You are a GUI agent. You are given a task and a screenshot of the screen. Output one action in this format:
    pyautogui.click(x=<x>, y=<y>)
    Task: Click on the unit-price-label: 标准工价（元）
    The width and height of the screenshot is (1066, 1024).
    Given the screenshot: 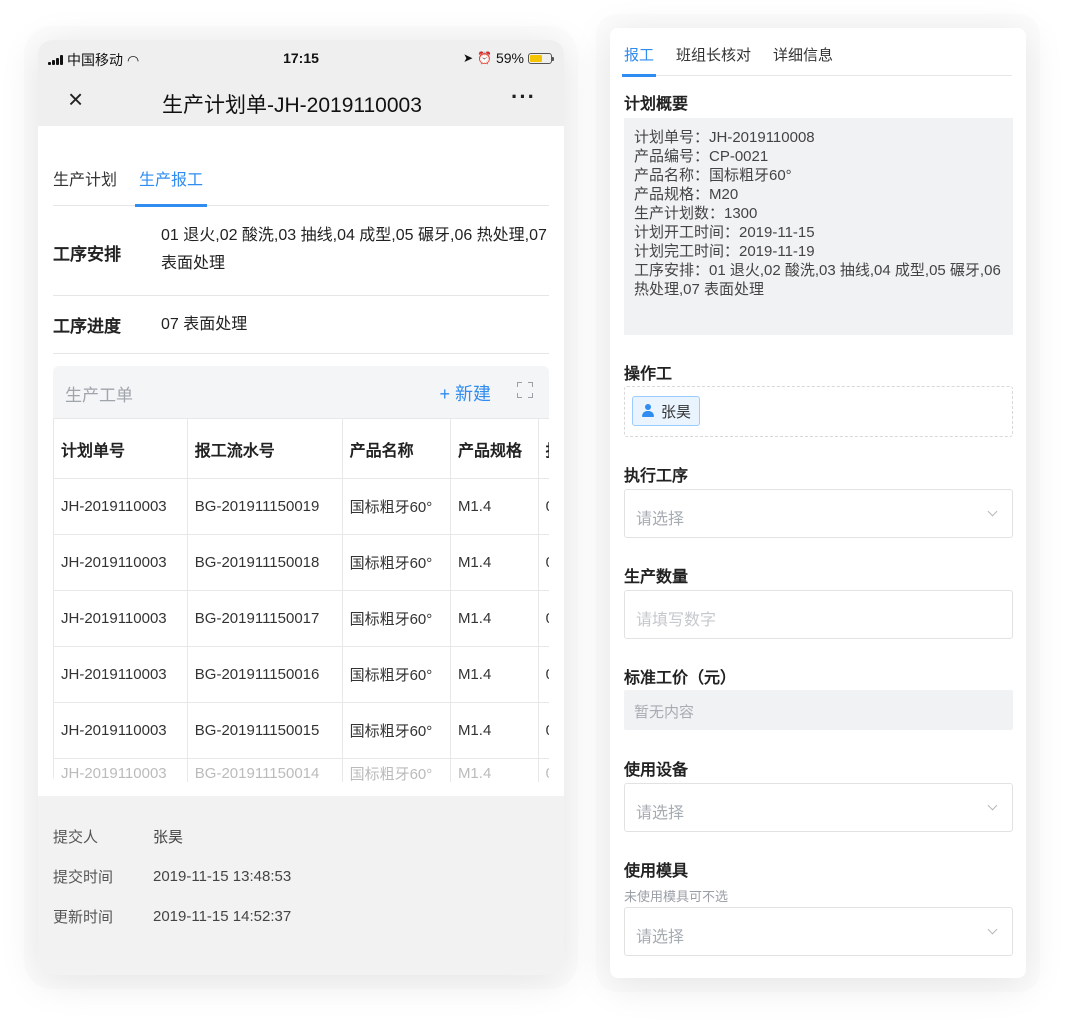 What is the action you would take?
    pyautogui.click(x=680, y=678)
    